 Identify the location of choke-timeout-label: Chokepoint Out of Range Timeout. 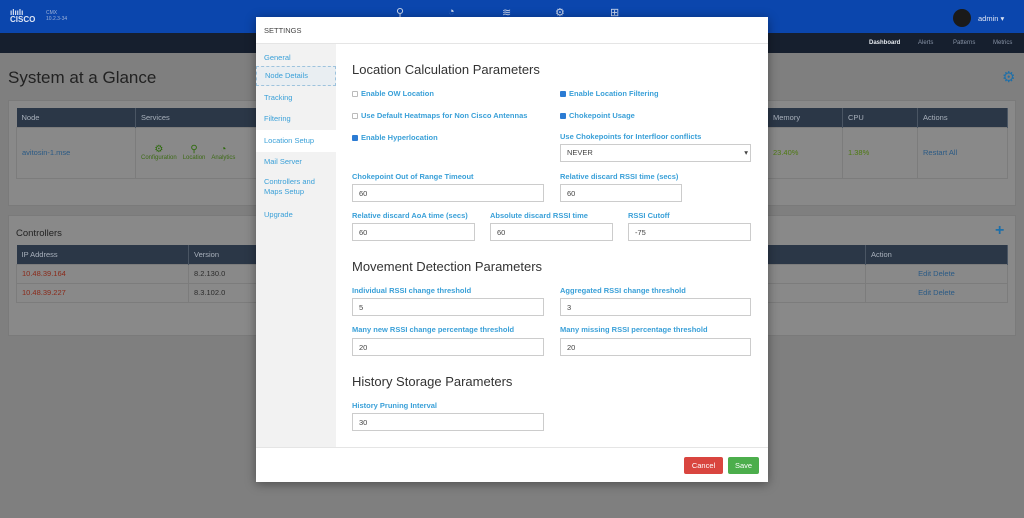
(413, 176).